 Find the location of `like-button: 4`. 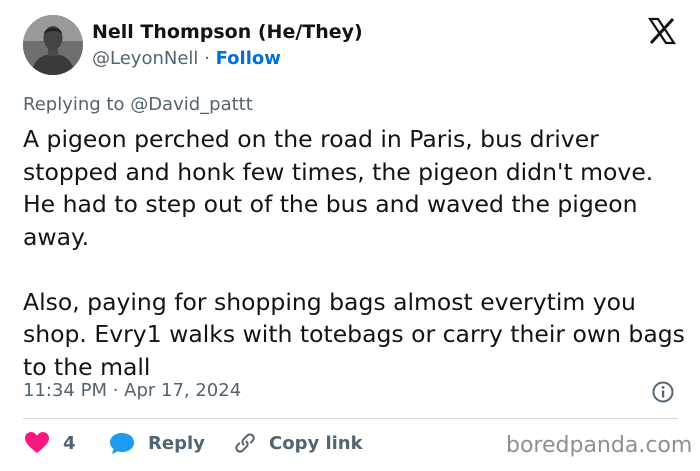

like-button: 4 is located at coordinates (50, 443).